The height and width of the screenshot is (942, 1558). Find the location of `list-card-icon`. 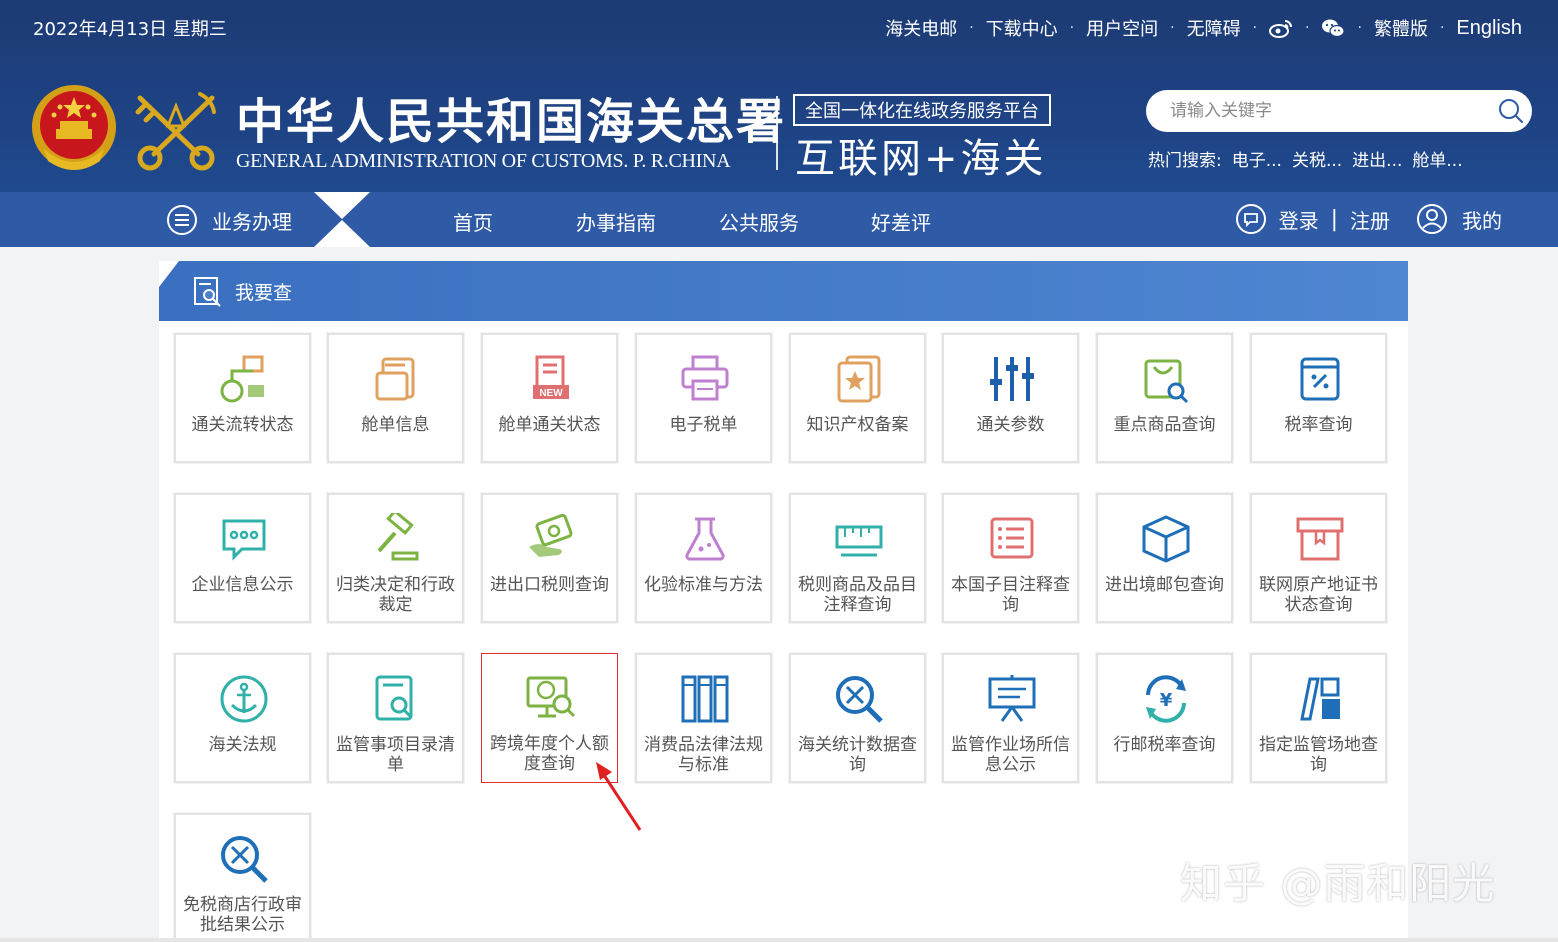

list-card-icon is located at coordinates (1012, 538).